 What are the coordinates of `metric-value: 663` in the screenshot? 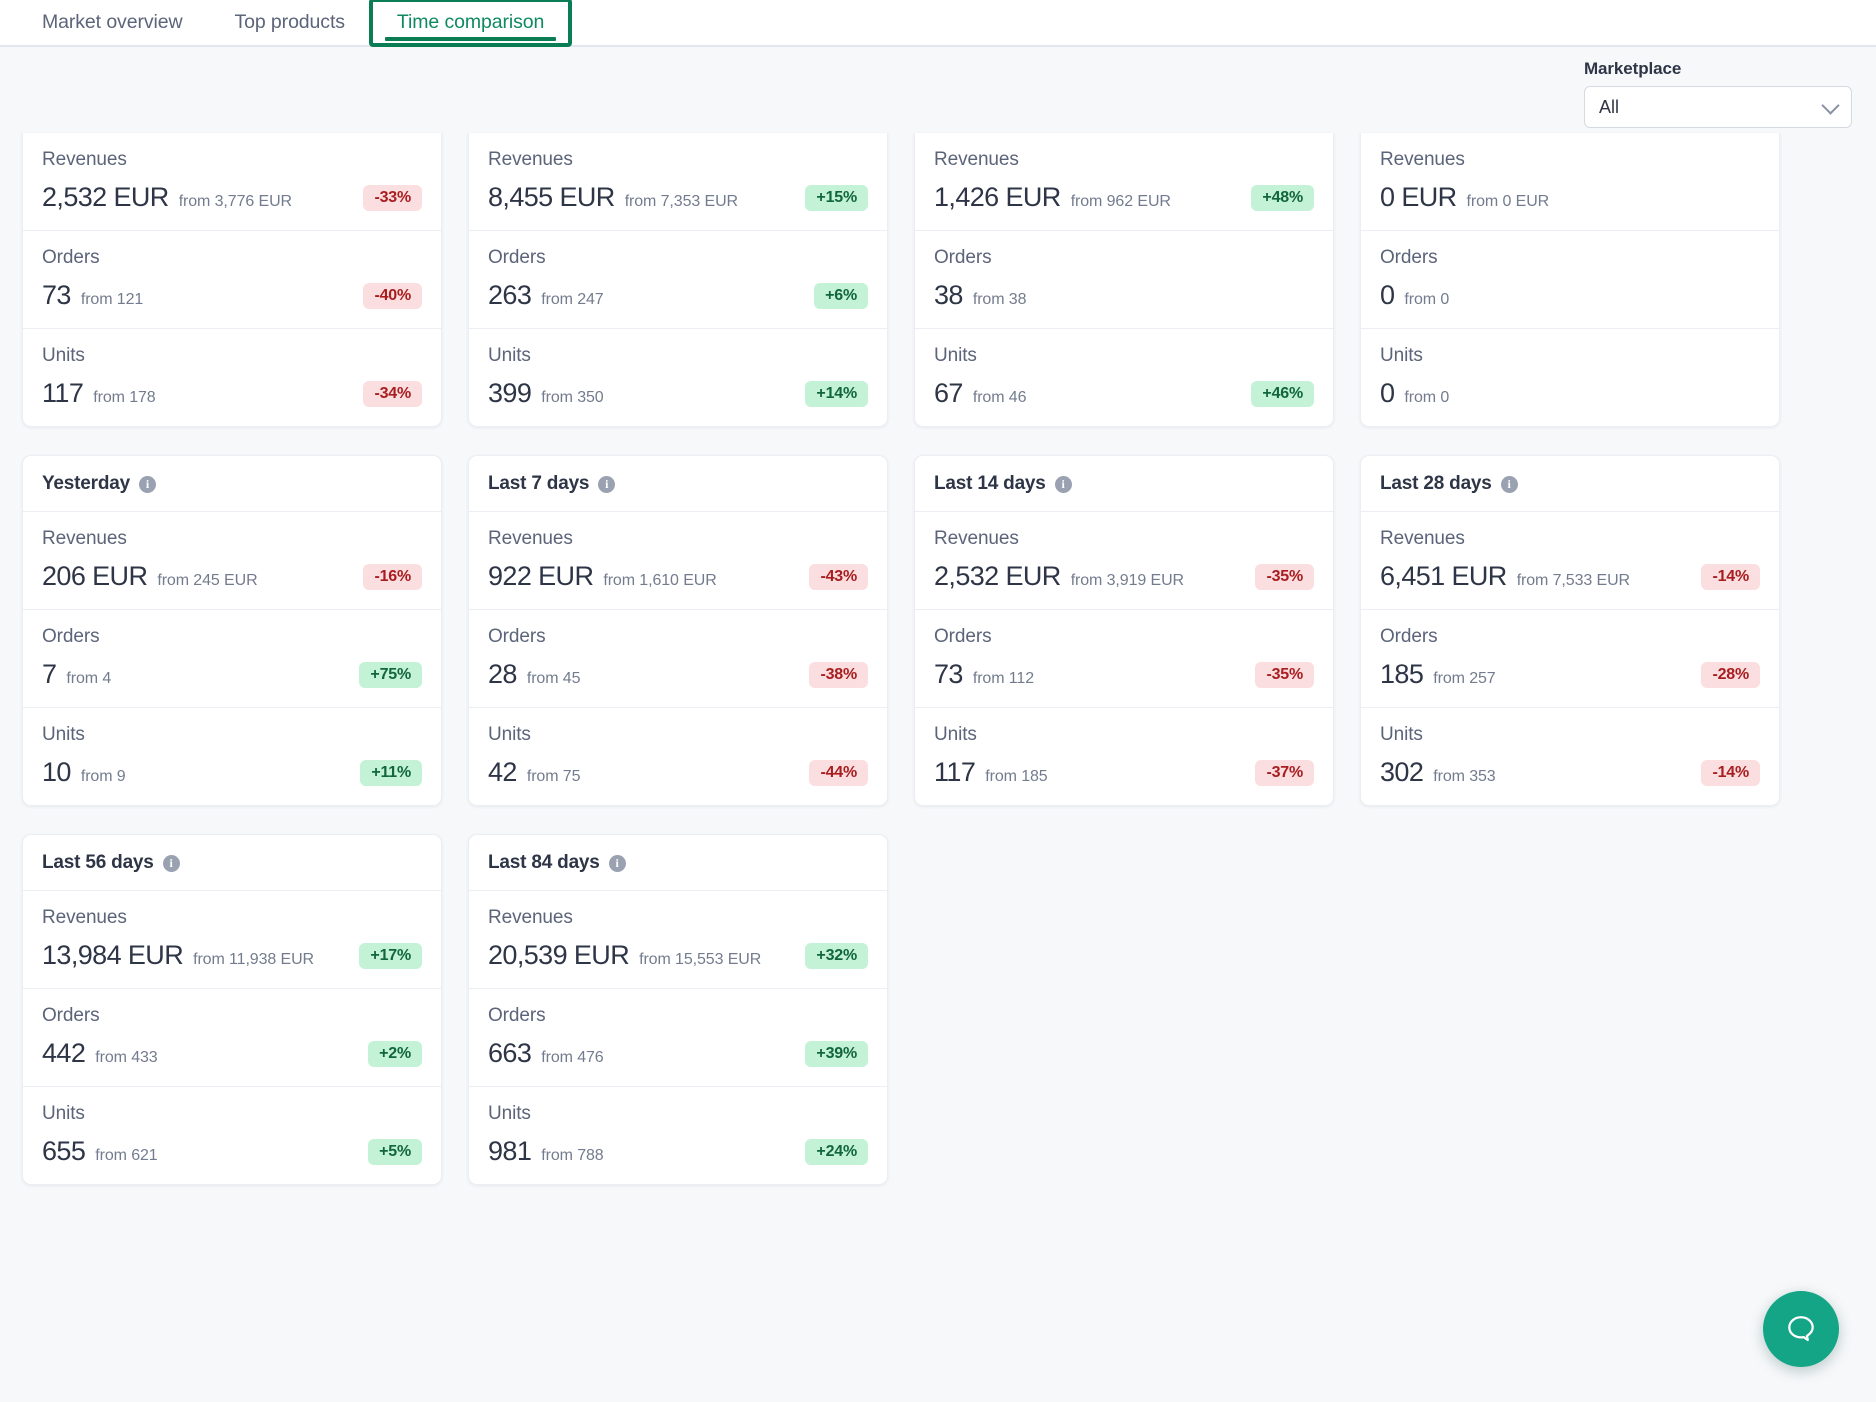 It's located at (510, 1053).